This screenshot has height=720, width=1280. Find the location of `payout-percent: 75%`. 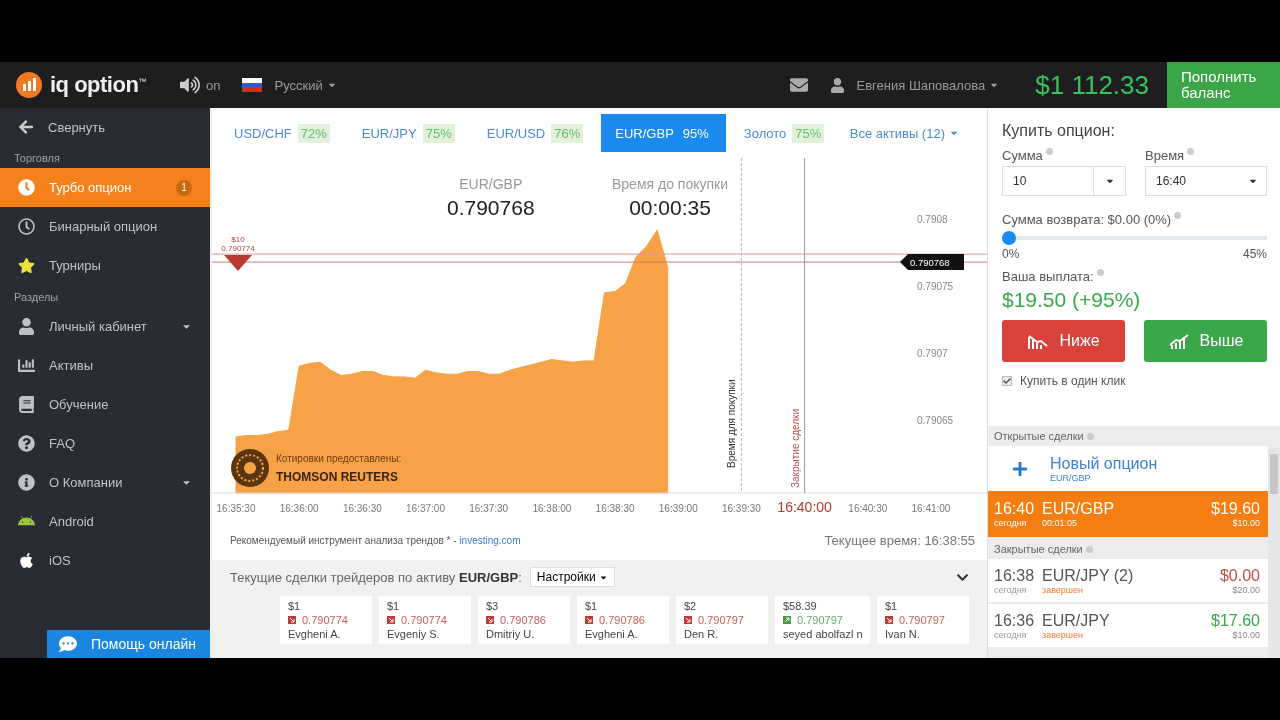

payout-percent: 75% is located at coordinates (808, 133).